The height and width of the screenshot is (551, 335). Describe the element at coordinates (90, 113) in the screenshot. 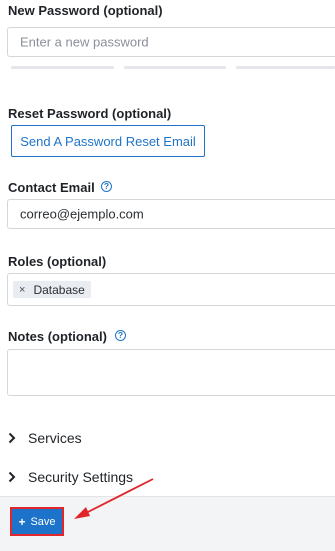

I see `reset-password-label: Reset Password (optional)` at that location.